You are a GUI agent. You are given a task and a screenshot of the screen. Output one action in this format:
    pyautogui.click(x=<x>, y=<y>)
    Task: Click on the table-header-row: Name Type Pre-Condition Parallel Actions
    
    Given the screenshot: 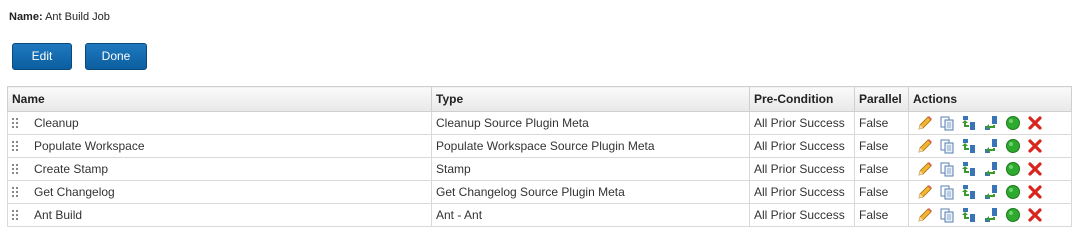 What is the action you would take?
    pyautogui.click(x=539, y=99)
    